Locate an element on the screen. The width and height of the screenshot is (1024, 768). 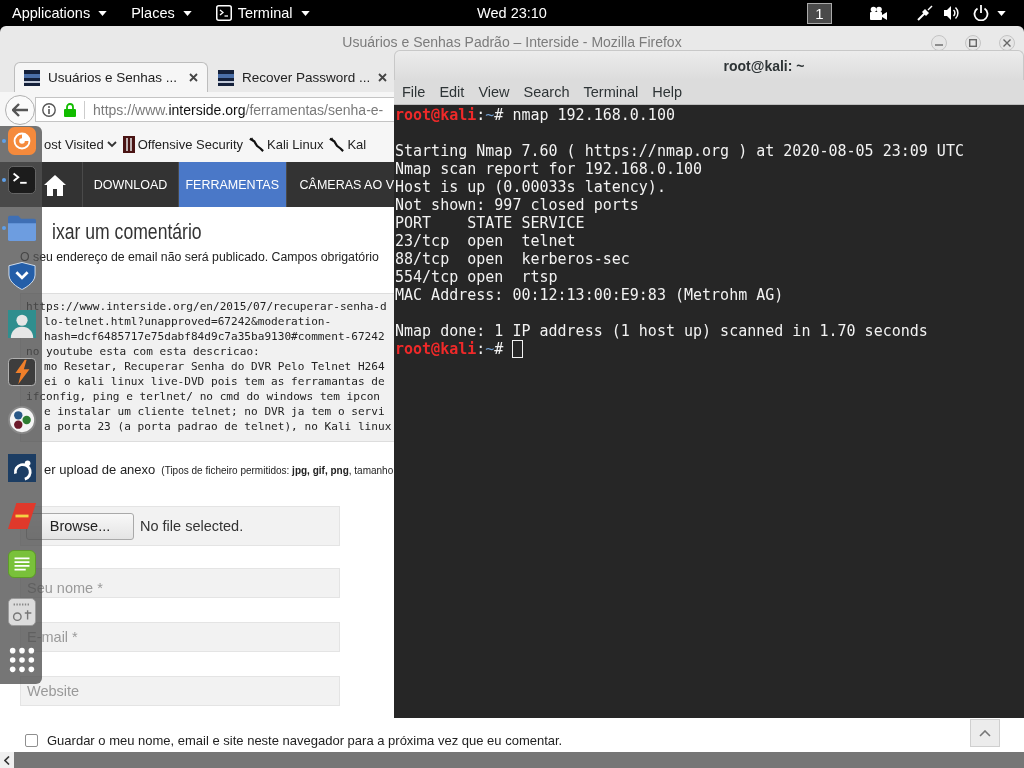
output-line: 554/tcp open rtsp is located at coordinates (476, 277).